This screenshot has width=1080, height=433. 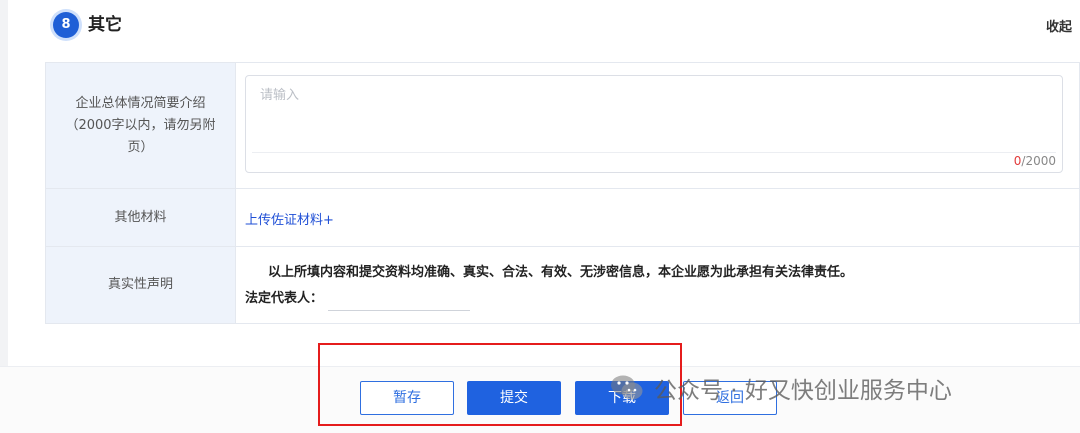 What do you see at coordinates (654, 112) in the screenshot?
I see `intro-textarea` at bounding box center [654, 112].